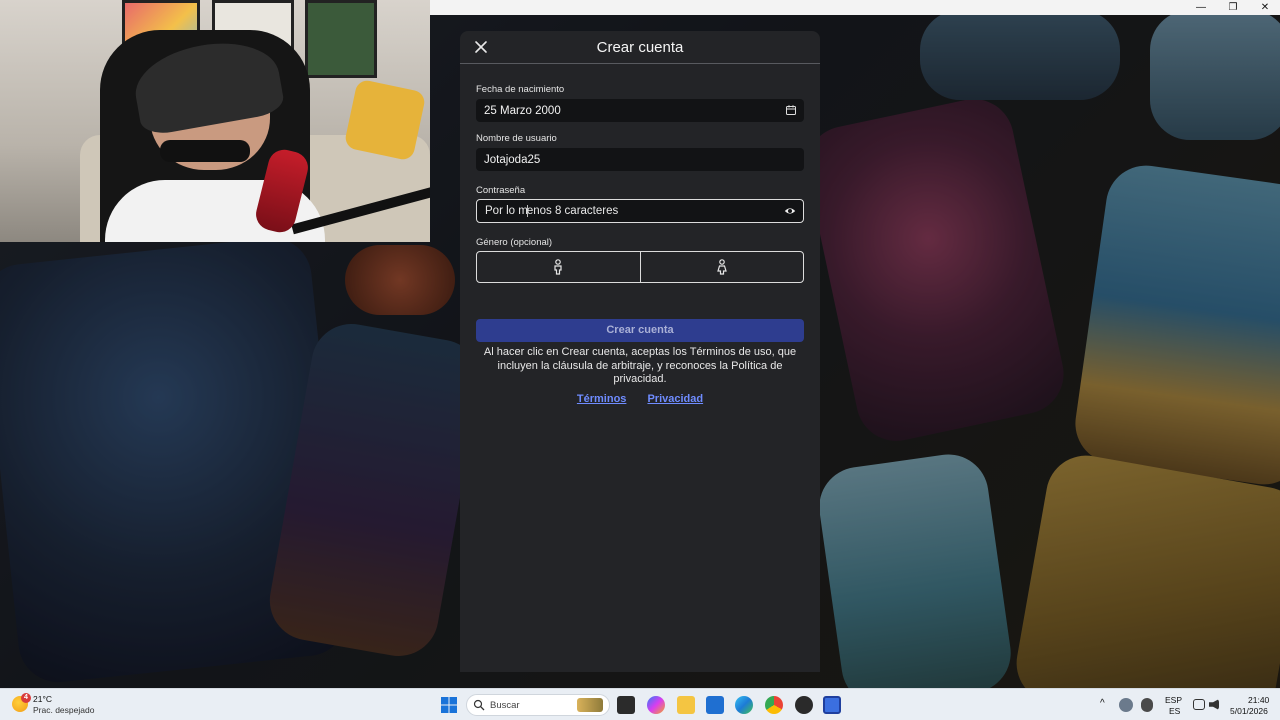 The height and width of the screenshot is (720, 1280). Describe the element at coordinates (626, 705) in the screenshot. I see `task-view-icon` at that location.